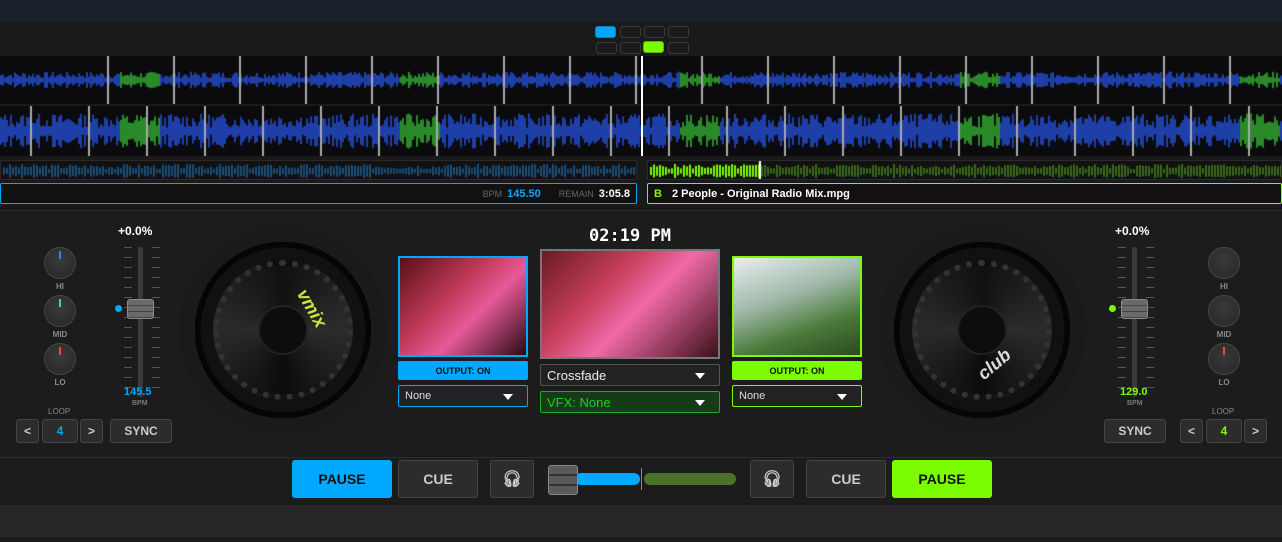 This screenshot has width=1282, height=542. I want to click on jog-wheel-a: vmix, so click(283, 330).